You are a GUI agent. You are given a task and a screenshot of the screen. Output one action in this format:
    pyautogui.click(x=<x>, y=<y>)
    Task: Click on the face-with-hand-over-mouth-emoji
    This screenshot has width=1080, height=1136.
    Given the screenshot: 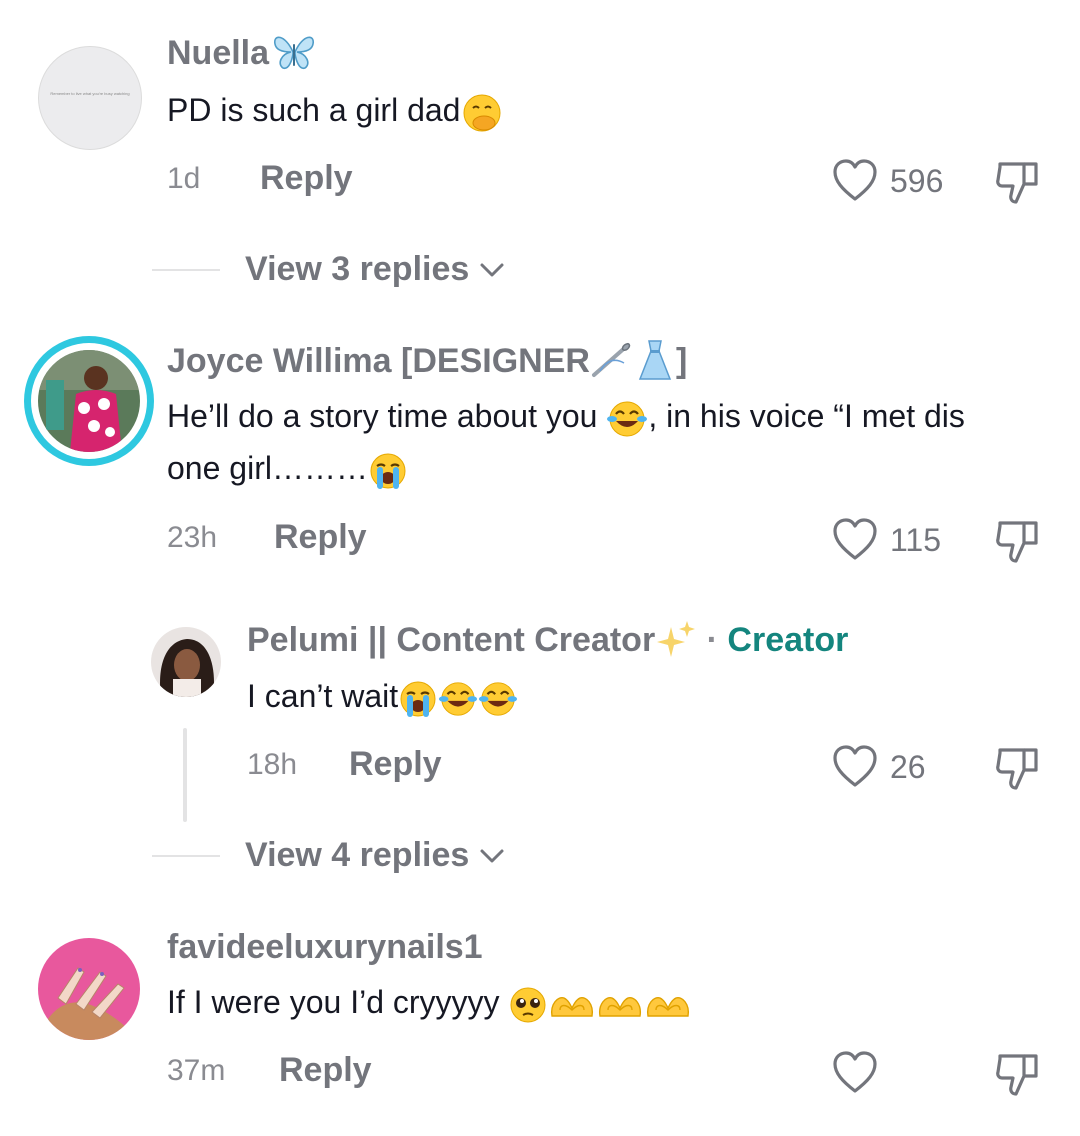 What is the action you would take?
    pyautogui.click(x=482, y=113)
    